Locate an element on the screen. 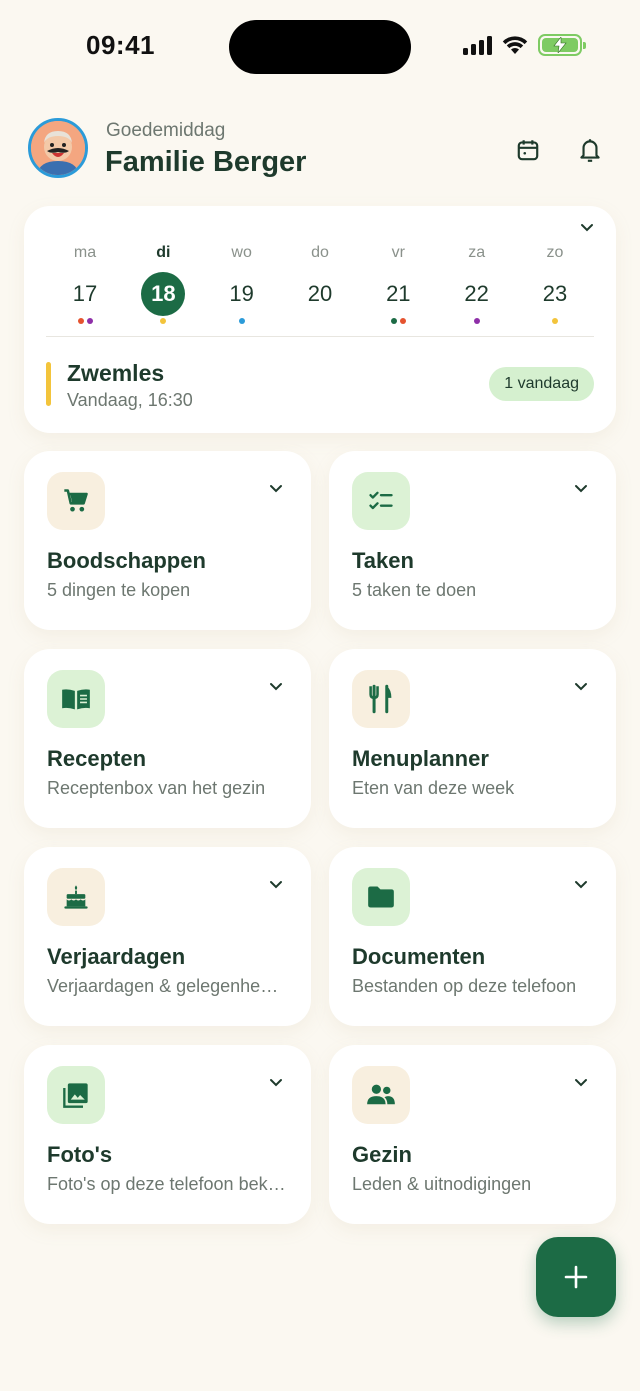  dynamic-island is located at coordinates (320, 47).